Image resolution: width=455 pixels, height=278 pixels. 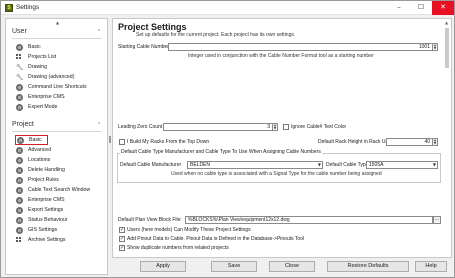 What do you see at coordinates (23, 124) in the screenshot?
I see `project-section-header: Project` at bounding box center [23, 124].